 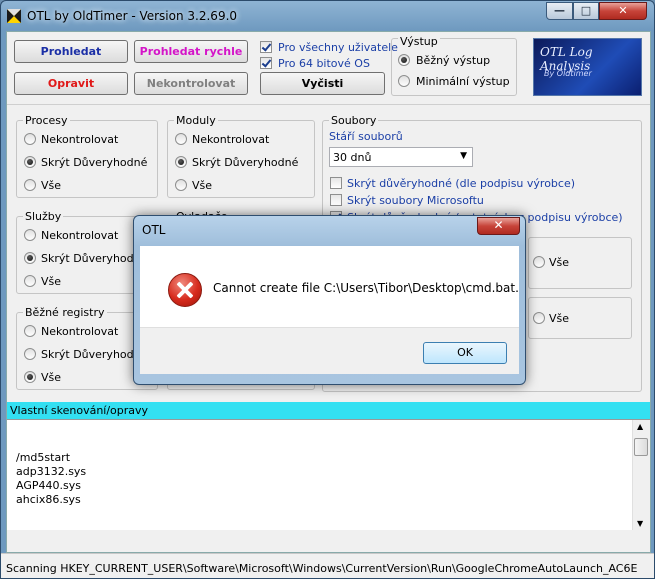 I want to click on all-users-label: Pro všechny uživatele, so click(x=338, y=47).